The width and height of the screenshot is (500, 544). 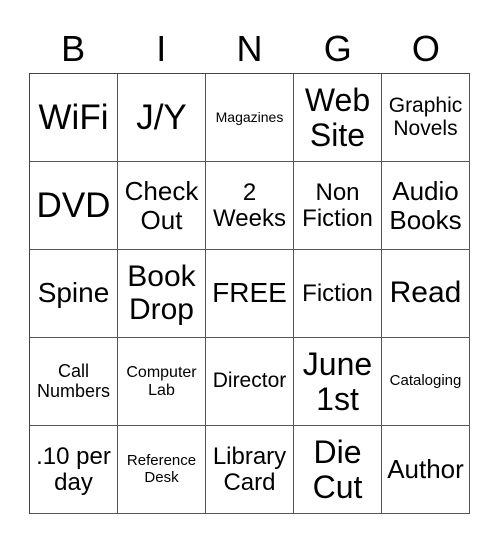 I want to click on bingo-cell: Spine, so click(x=74, y=294).